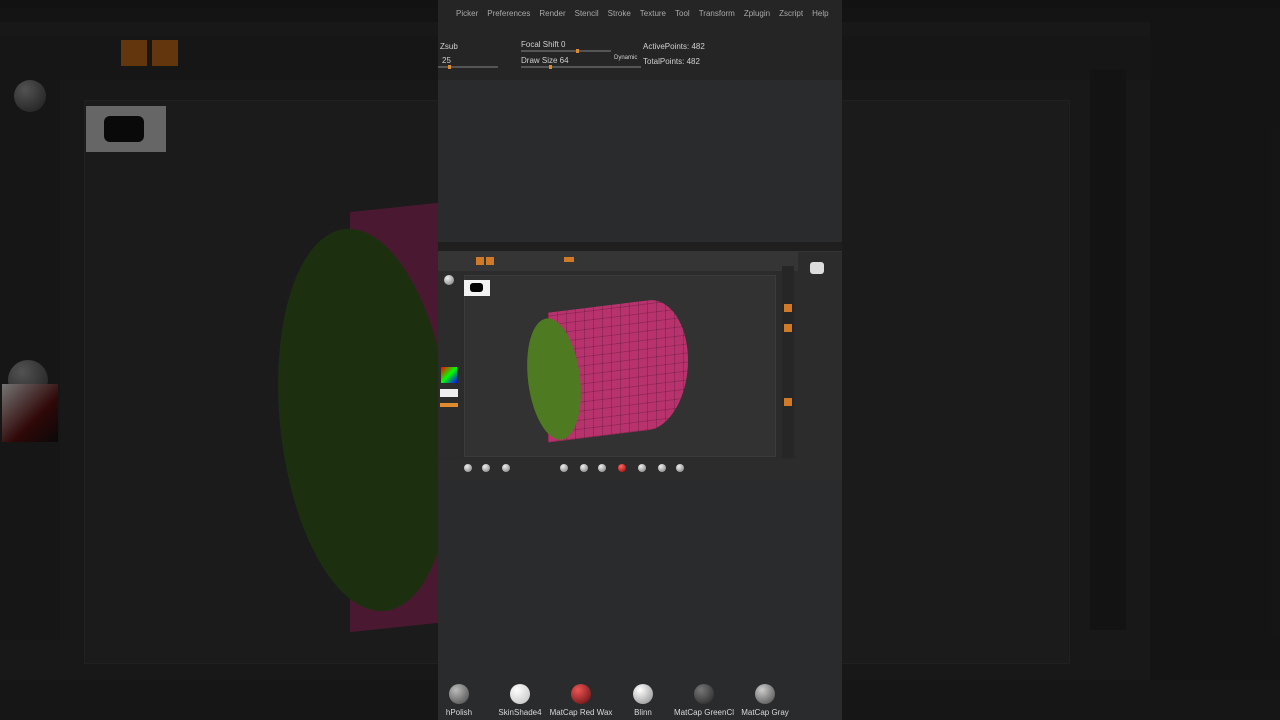  Describe the element at coordinates (643, 694) in the screenshot. I see `material-blinn-sphere` at that location.